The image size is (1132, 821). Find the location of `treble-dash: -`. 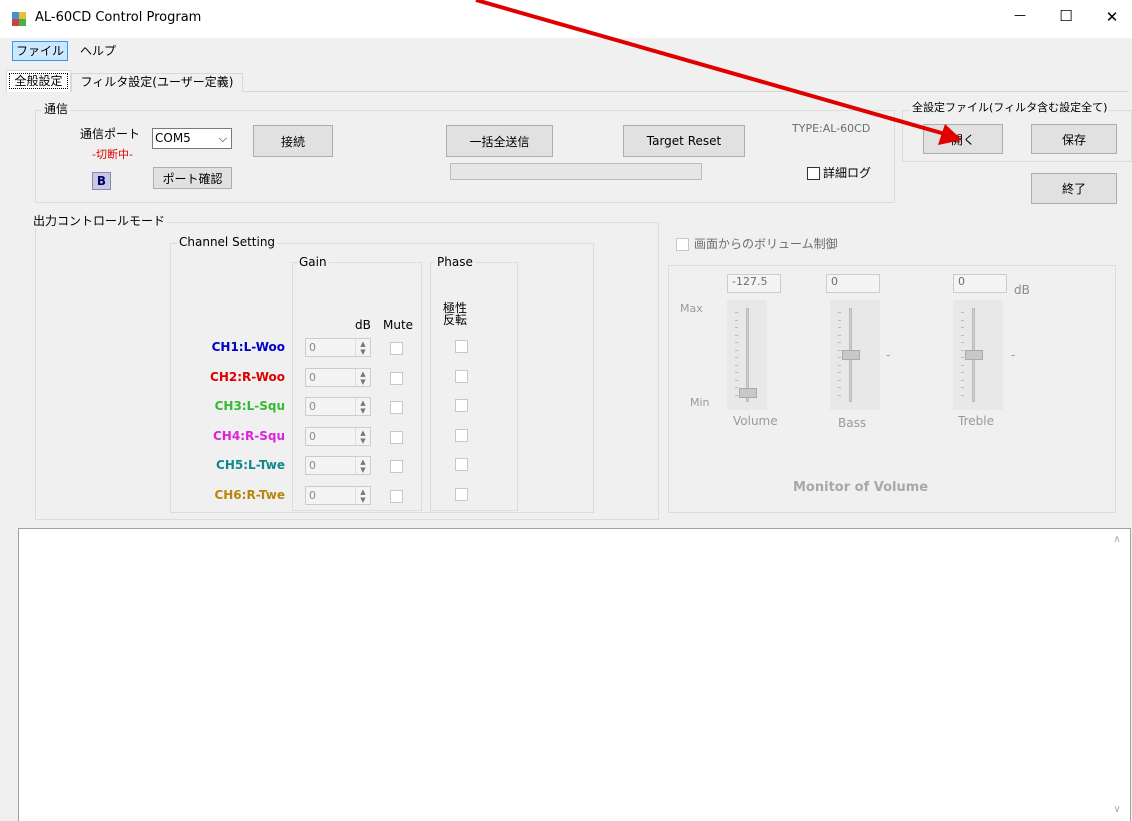

treble-dash: - is located at coordinates (1013, 355).